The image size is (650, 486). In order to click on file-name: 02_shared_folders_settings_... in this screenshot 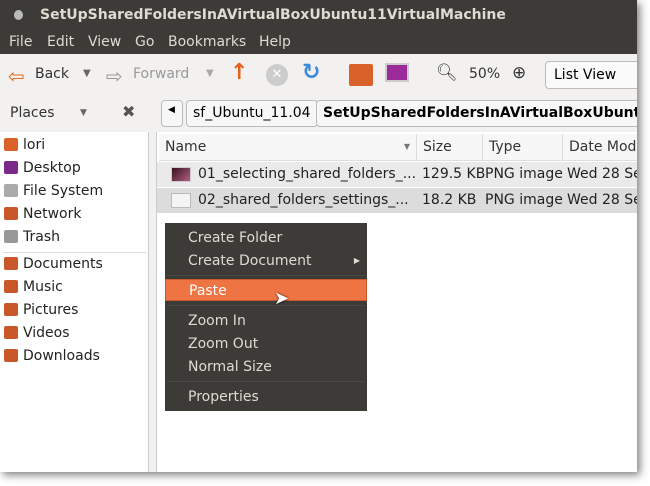, I will do `click(303, 200)`.